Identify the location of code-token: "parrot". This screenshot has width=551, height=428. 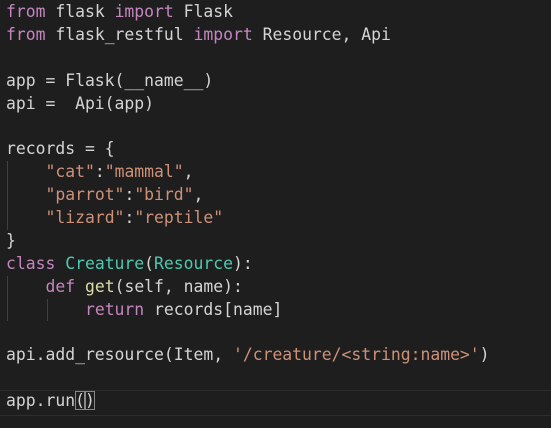
(85, 195).